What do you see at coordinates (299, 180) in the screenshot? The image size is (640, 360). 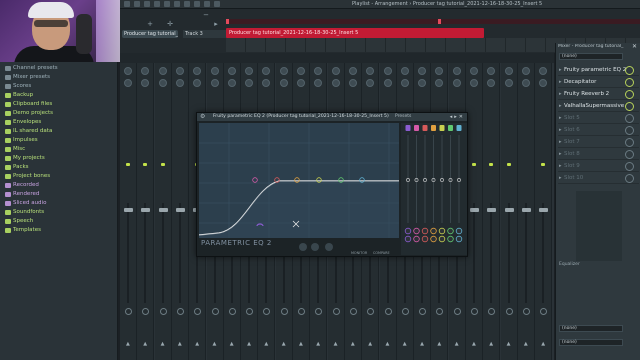 I see `eq-response-graph` at bounding box center [299, 180].